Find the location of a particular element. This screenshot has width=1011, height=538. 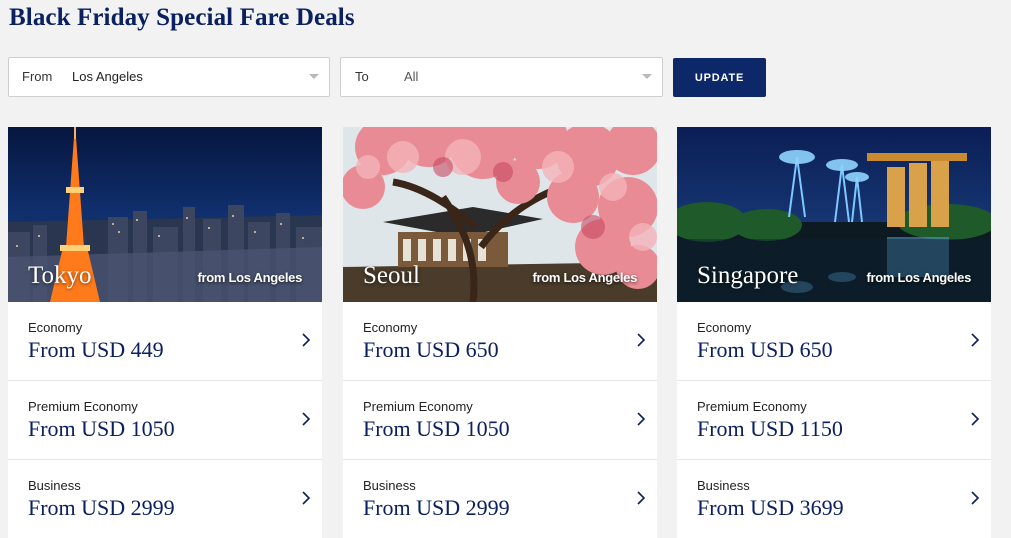

to-label: To is located at coordinates (362, 76).